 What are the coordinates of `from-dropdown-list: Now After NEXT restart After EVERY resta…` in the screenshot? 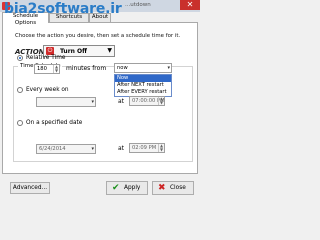 It's located at (143, 85).